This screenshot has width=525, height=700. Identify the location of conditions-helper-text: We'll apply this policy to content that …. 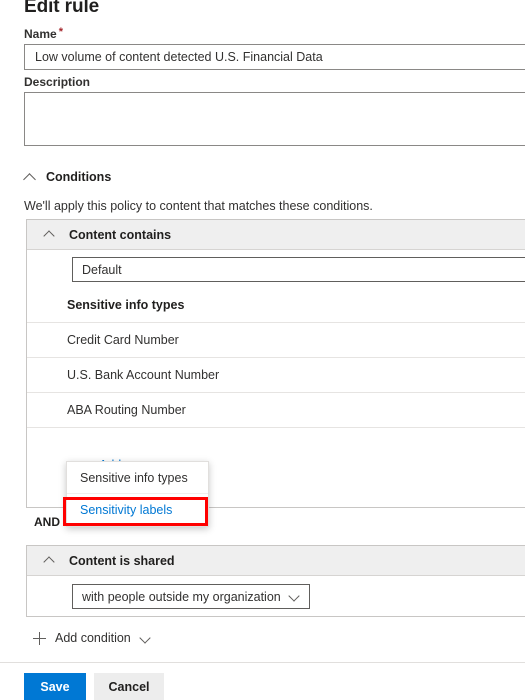
(198, 206).